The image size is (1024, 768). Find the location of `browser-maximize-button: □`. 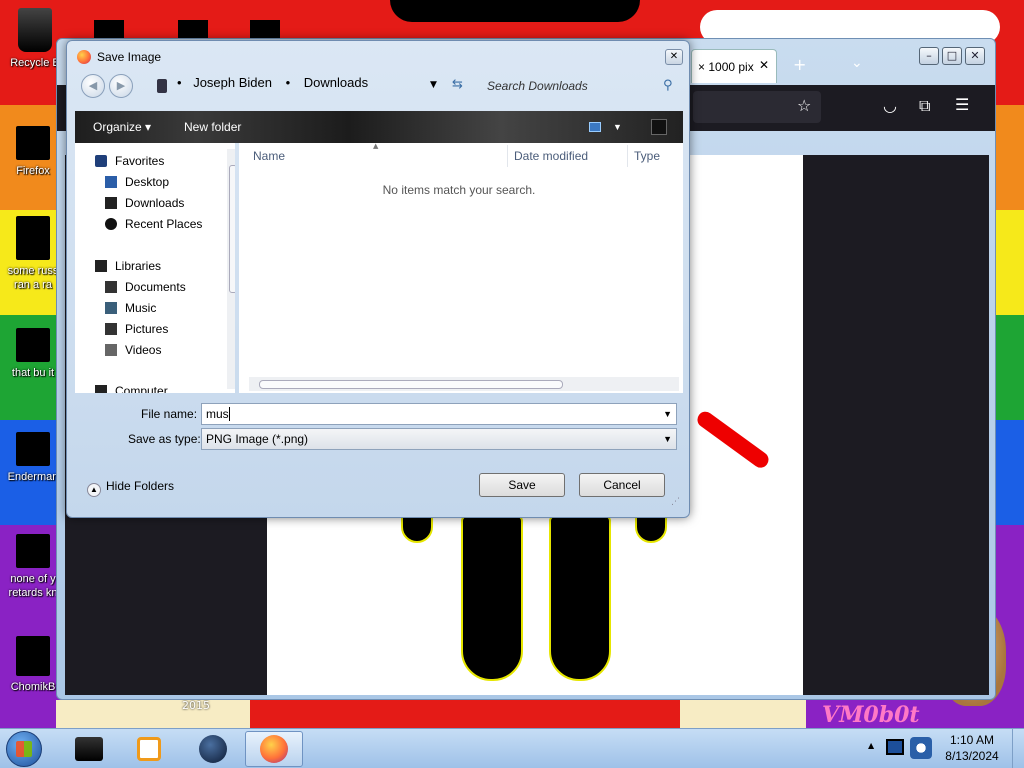

browser-maximize-button: □ is located at coordinates (952, 56).